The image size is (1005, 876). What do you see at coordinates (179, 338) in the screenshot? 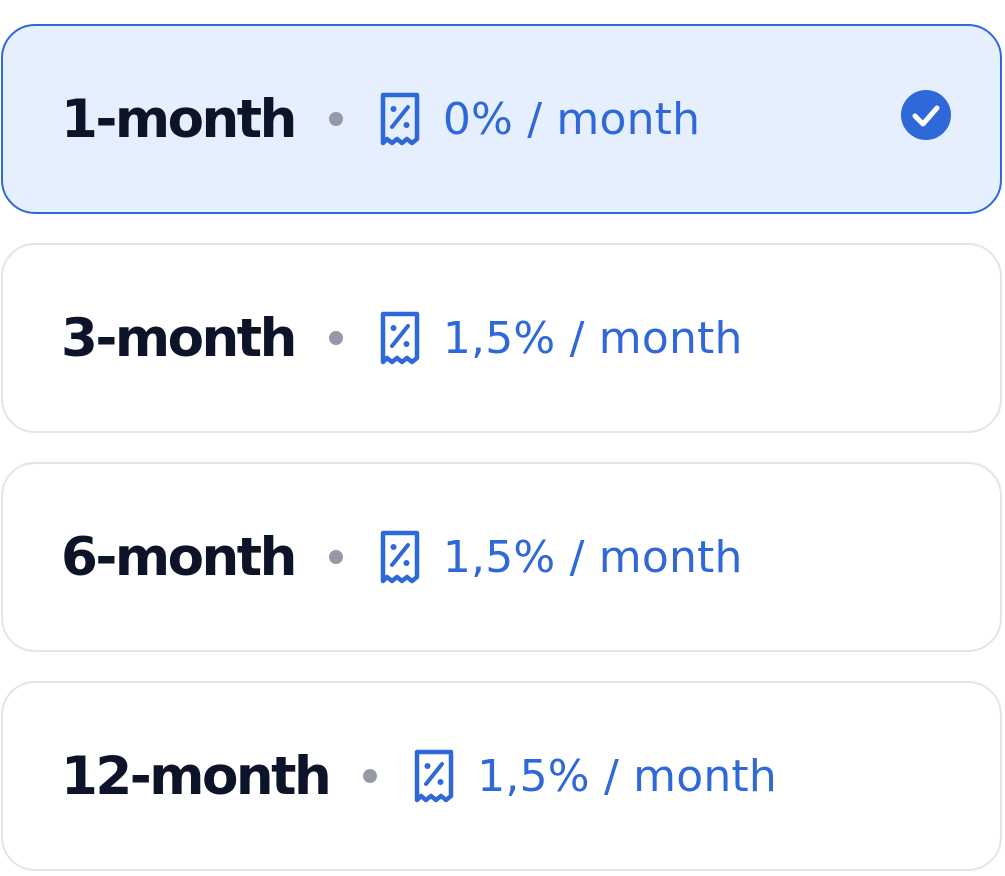
I see `plan-term-label: 3-month` at bounding box center [179, 338].